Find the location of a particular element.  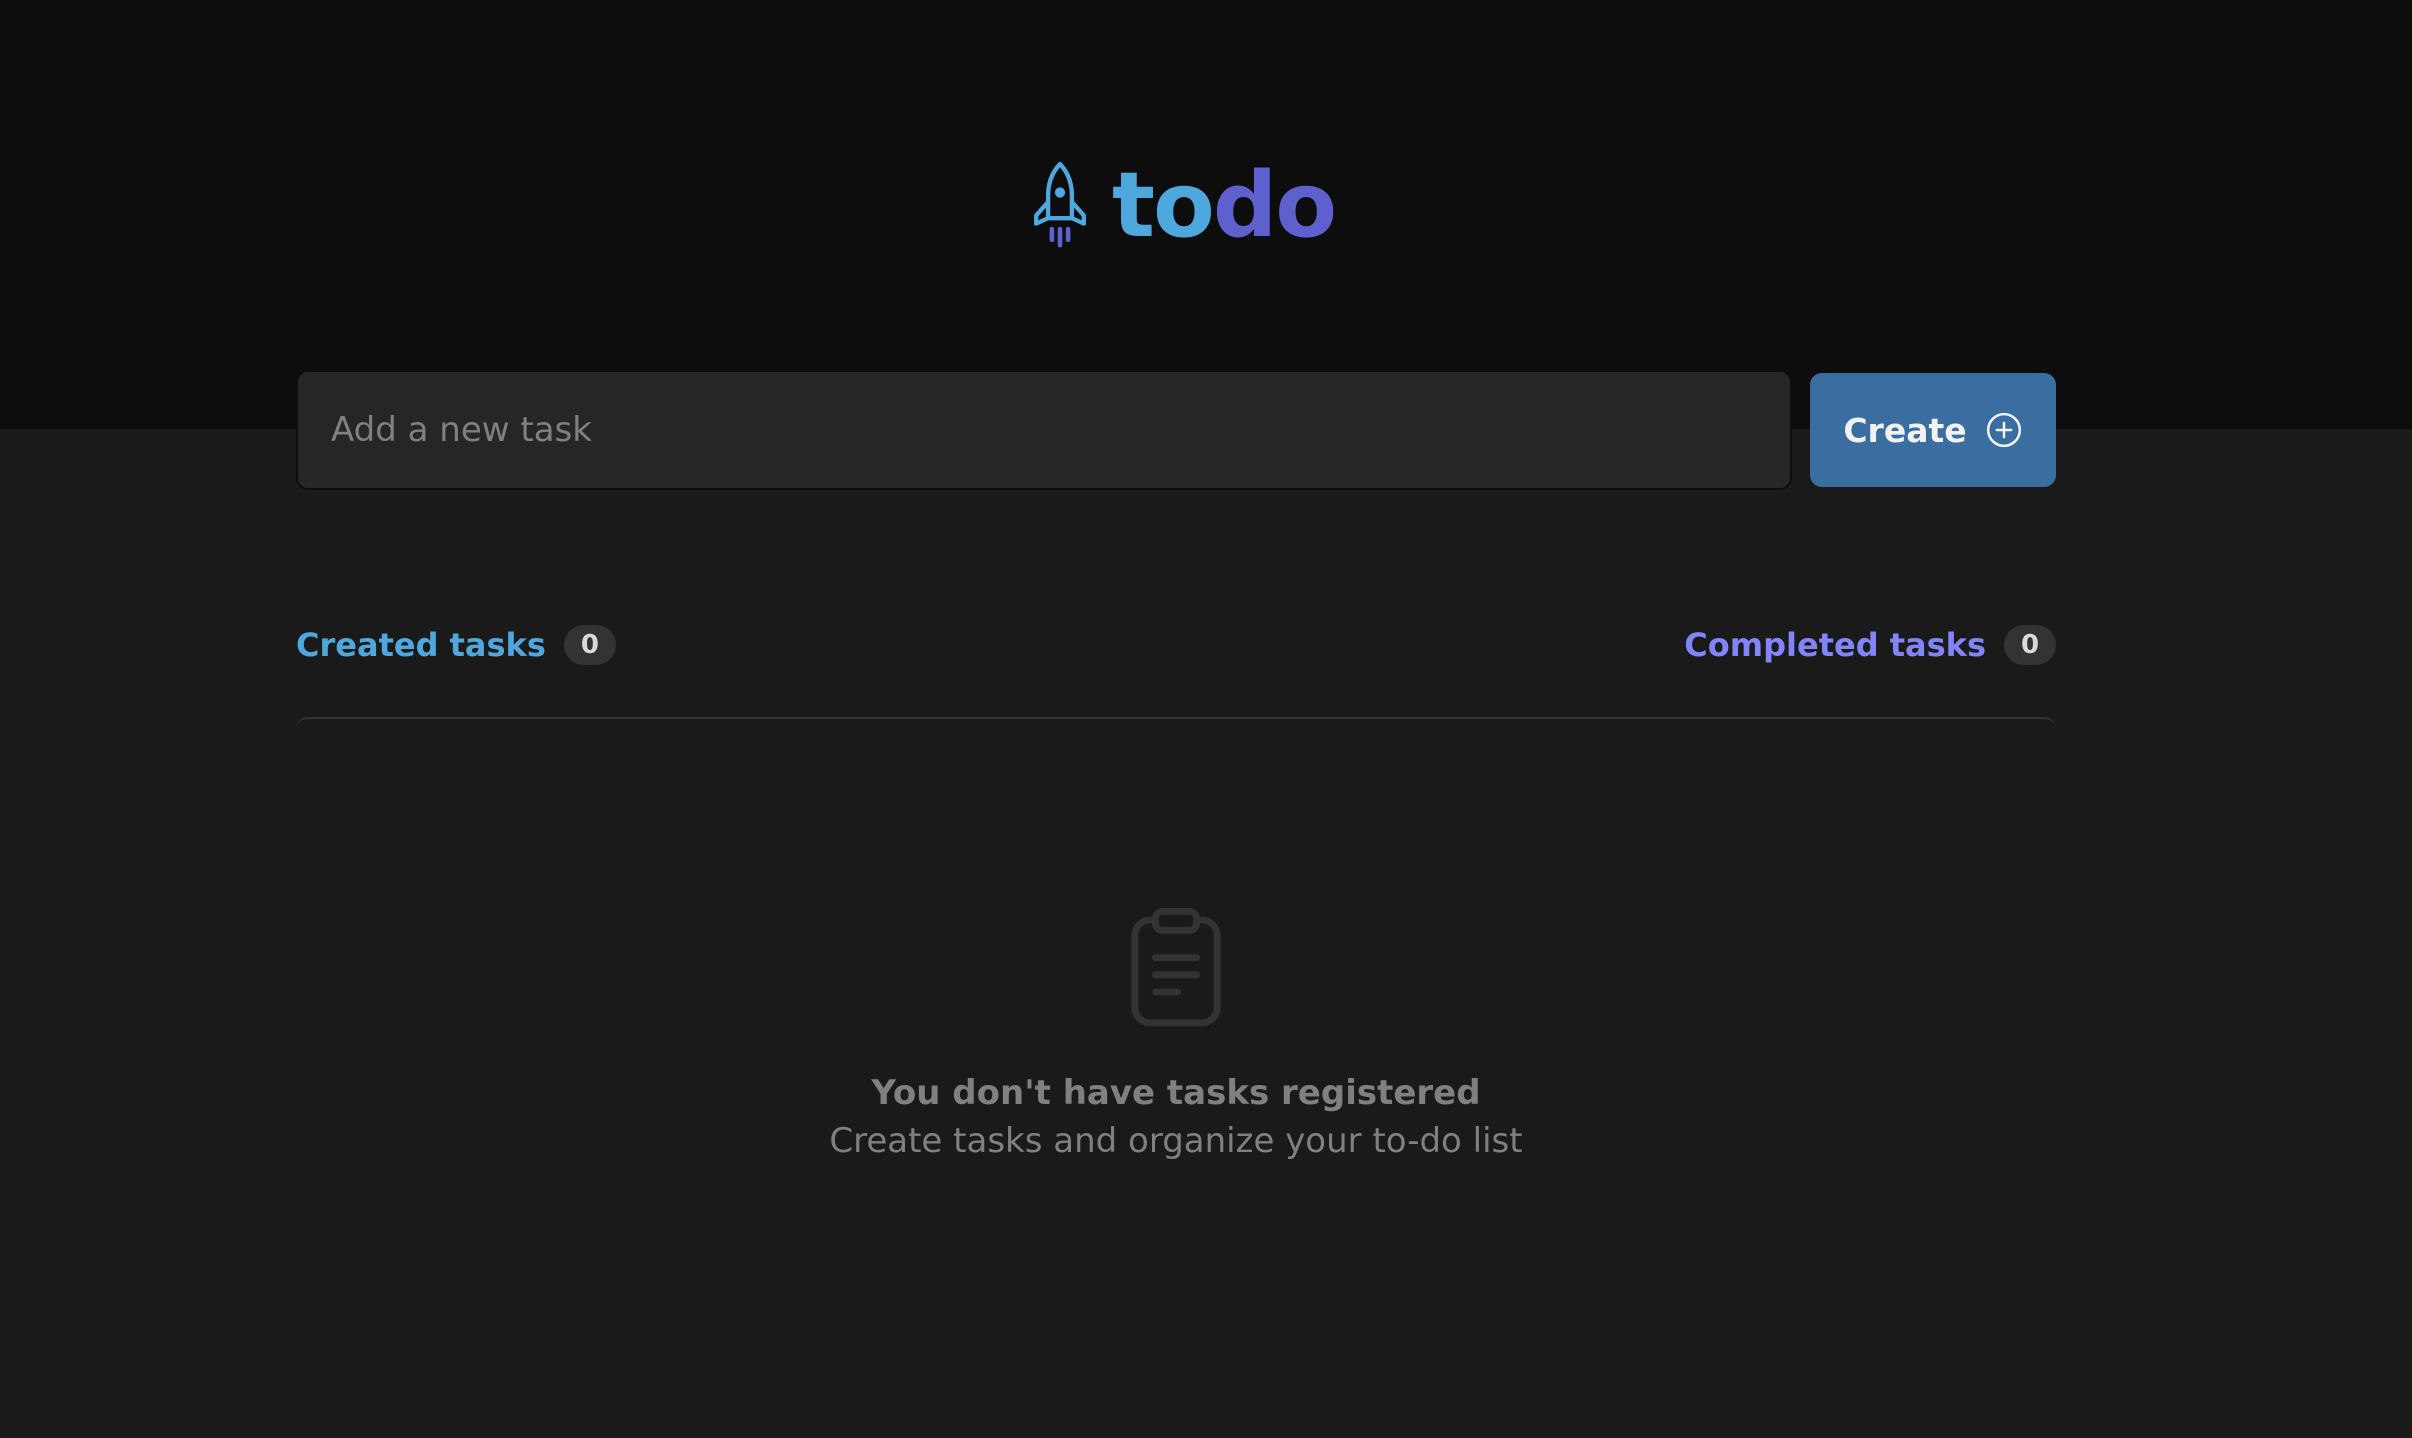

completed-tasks-counter: Completed tasks 0 is located at coordinates (1870, 645).